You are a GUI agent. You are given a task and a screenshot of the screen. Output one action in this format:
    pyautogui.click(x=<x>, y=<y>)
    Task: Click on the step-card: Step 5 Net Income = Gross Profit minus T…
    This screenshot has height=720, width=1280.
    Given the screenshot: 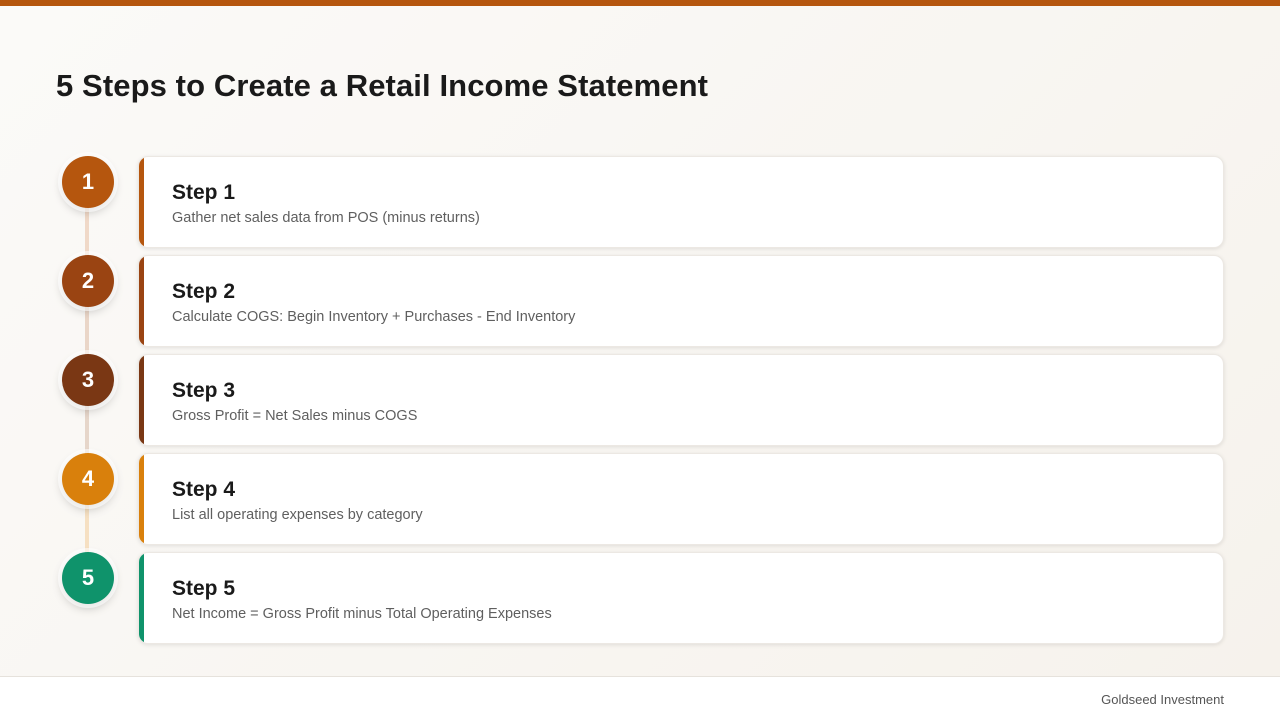 What is the action you would take?
    pyautogui.click(x=681, y=598)
    